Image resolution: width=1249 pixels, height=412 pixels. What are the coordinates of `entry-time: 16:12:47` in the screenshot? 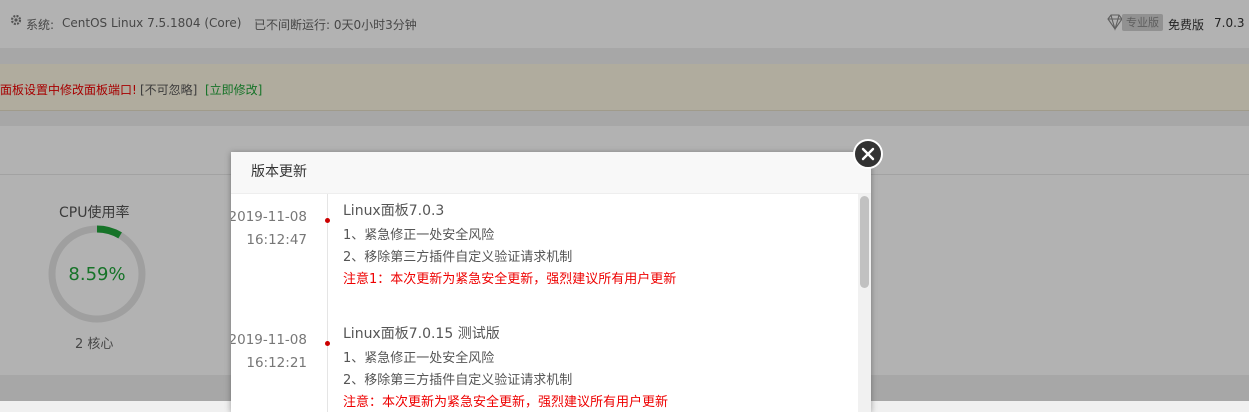 It's located at (276, 240).